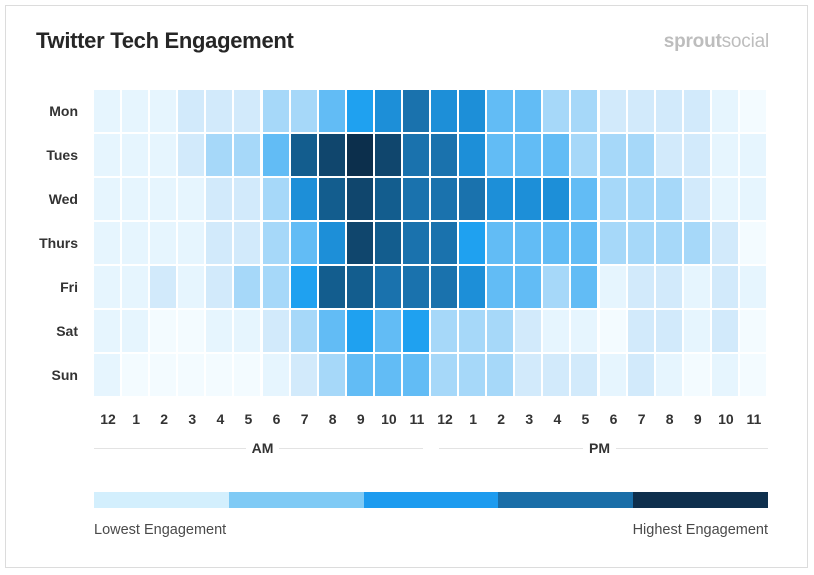 This screenshot has height=575, width=814. What do you see at coordinates (557, 419) in the screenshot?
I see `column-label: 4` at bounding box center [557, 419].